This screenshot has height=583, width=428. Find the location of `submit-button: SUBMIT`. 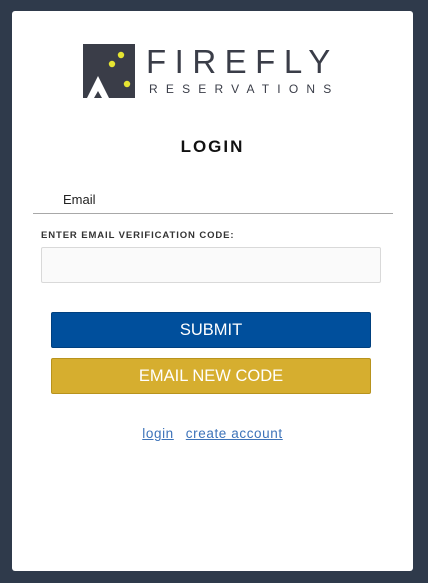

submit-button: SUBMIT is located at coordinates (211, 330).